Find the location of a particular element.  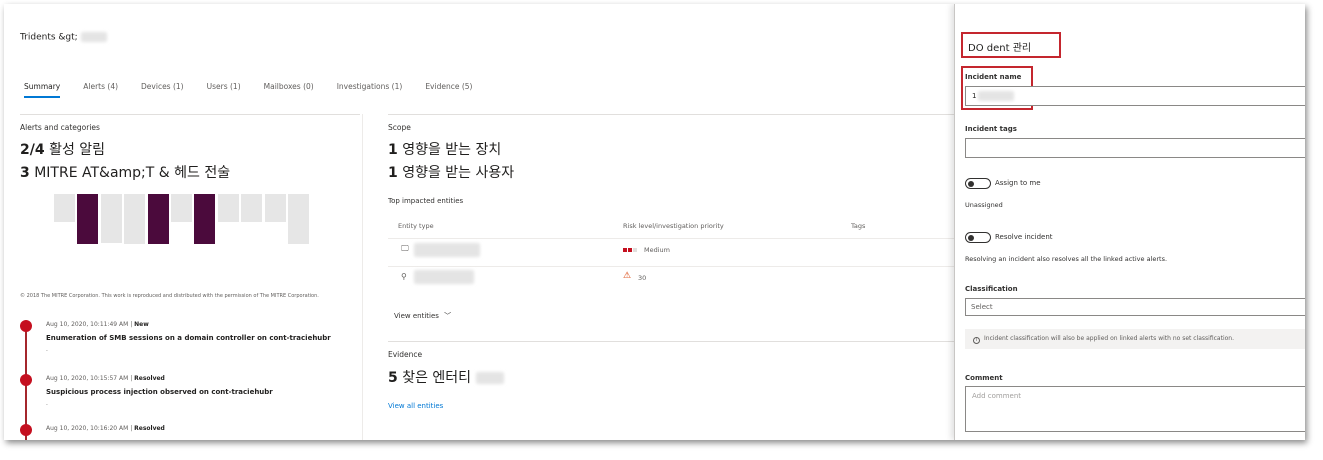

impacted-users-text: 영향을 받는 사용자 is located at coordinates (458, 173).